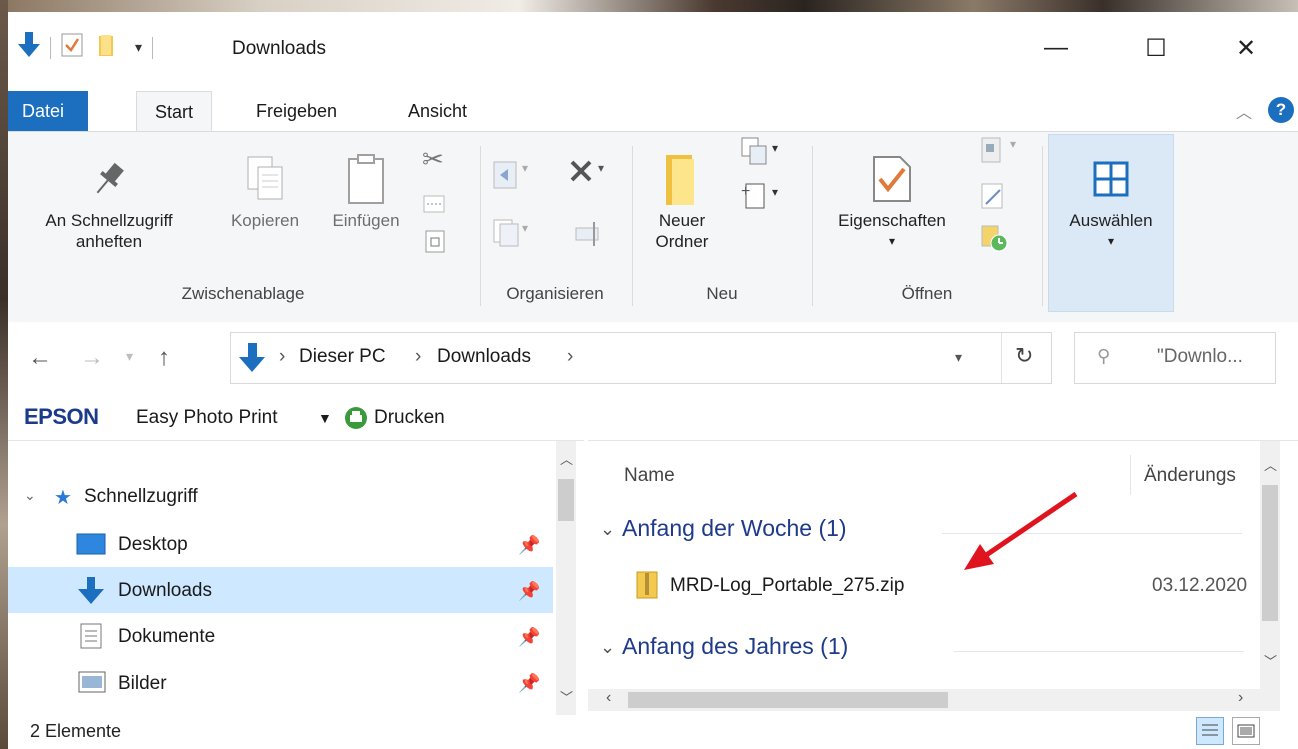 This screenshot has height=749, width=1298. Describe the element at coordinates (734, 528) in the screenshot. I see `group-header-this-week: Anfang der Woche (1)` at that location.